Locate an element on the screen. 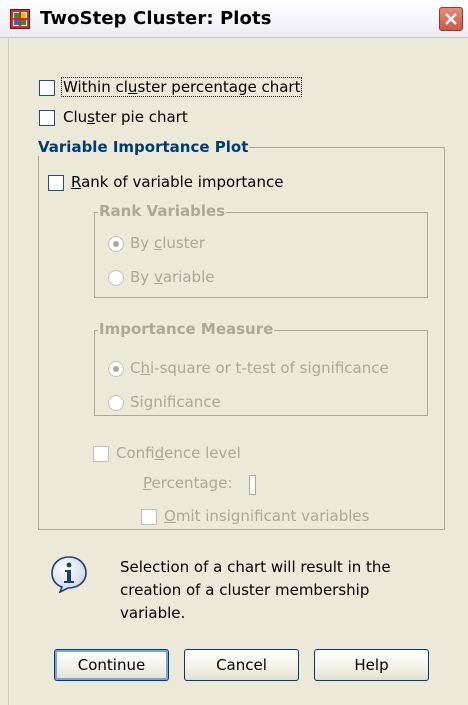  within-cluster-percentage-checkbox is located at coordinates (47, 88).